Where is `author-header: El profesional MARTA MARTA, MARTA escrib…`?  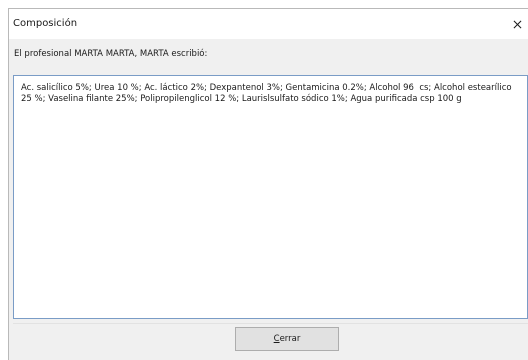
author-header: El profesional MARTA MARTA, MARTA escrib… is located at coordinates (111, 54).